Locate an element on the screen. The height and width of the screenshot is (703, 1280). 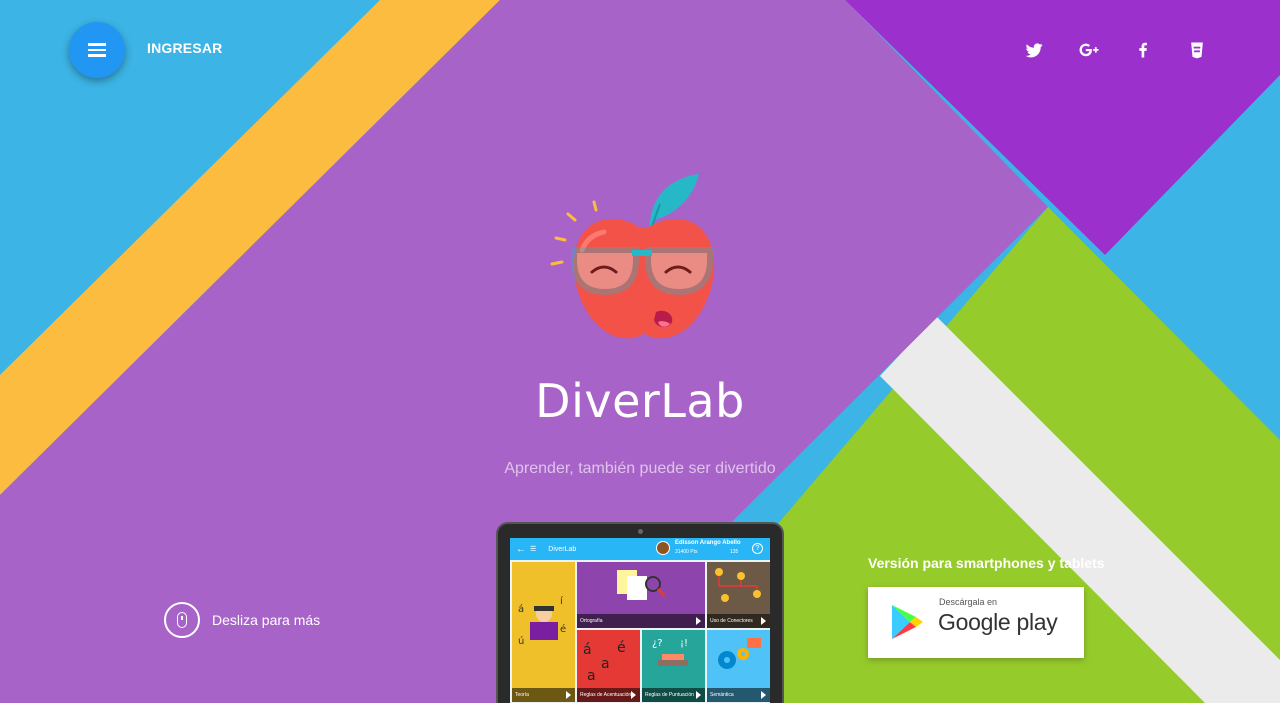
tile-puntuacion: ¿? ¡! Reglas de Puntuación is located at coordinates (673, 666).